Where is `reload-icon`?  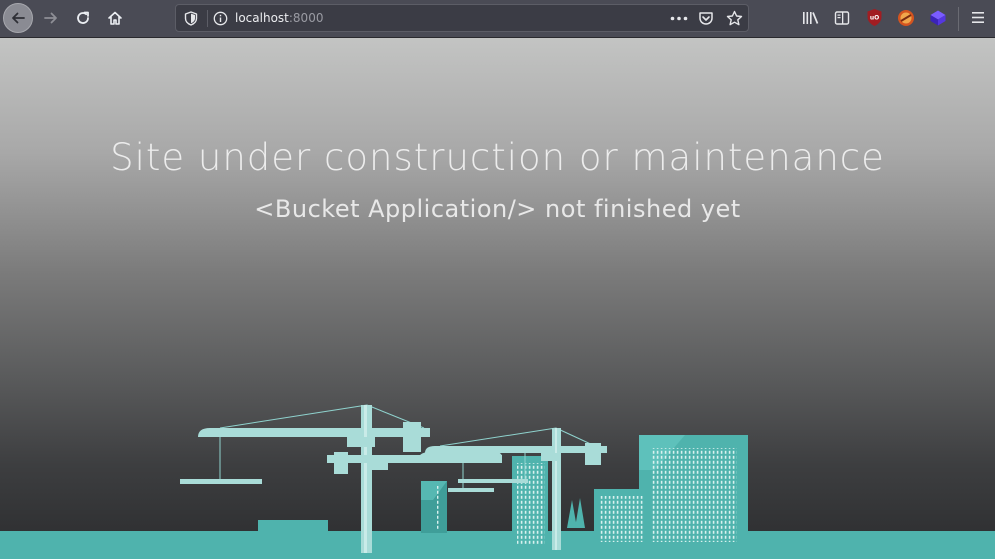 reload-icon is located at coordinates (83, 17).